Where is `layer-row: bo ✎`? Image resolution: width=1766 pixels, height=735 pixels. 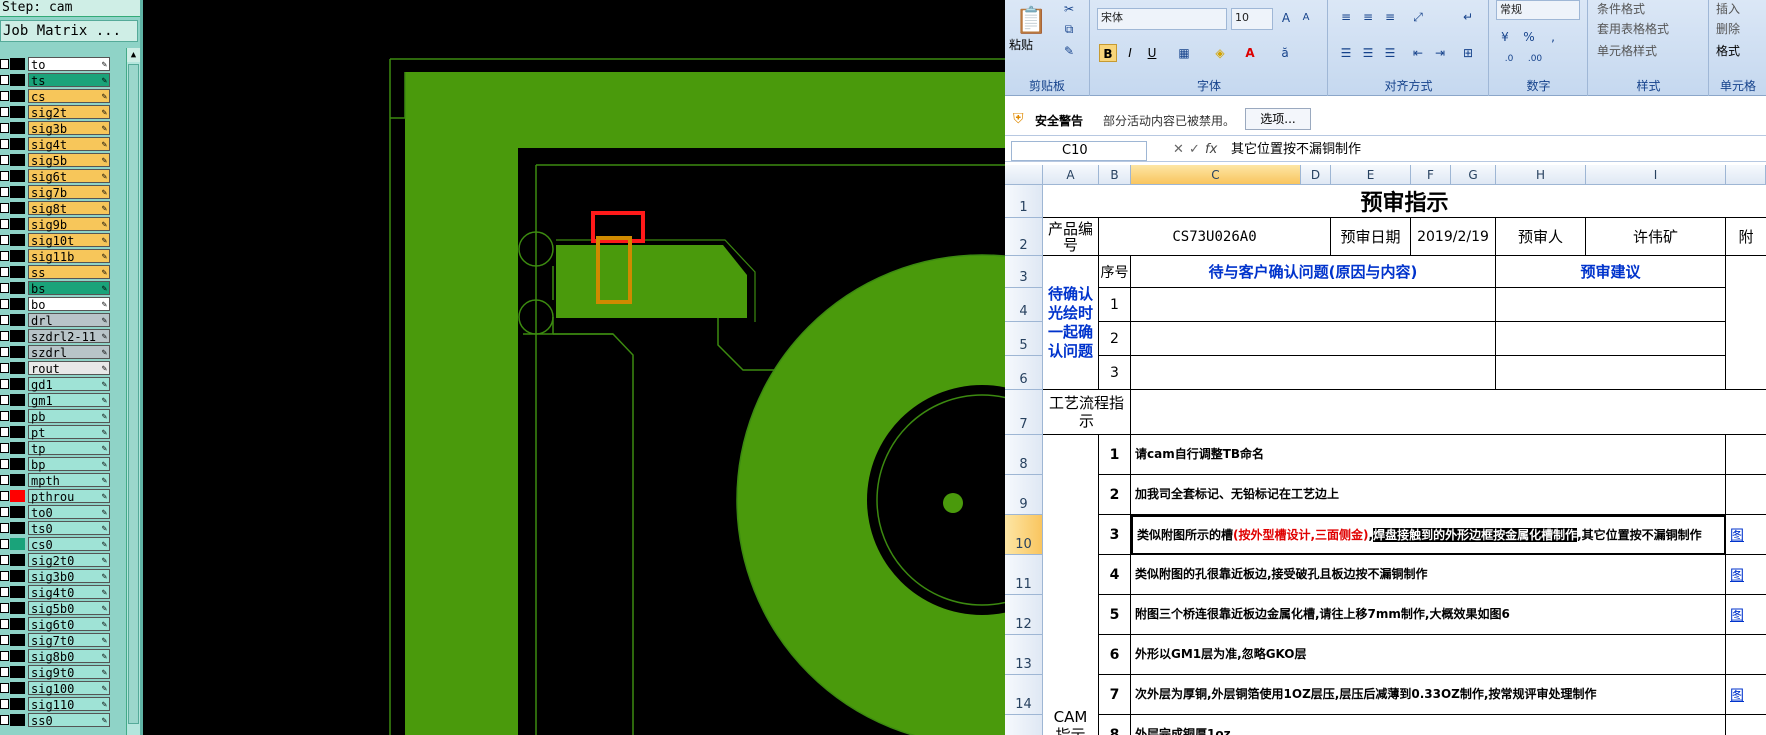
layer-row: bo ✎ is located at coordinates (56, 304).